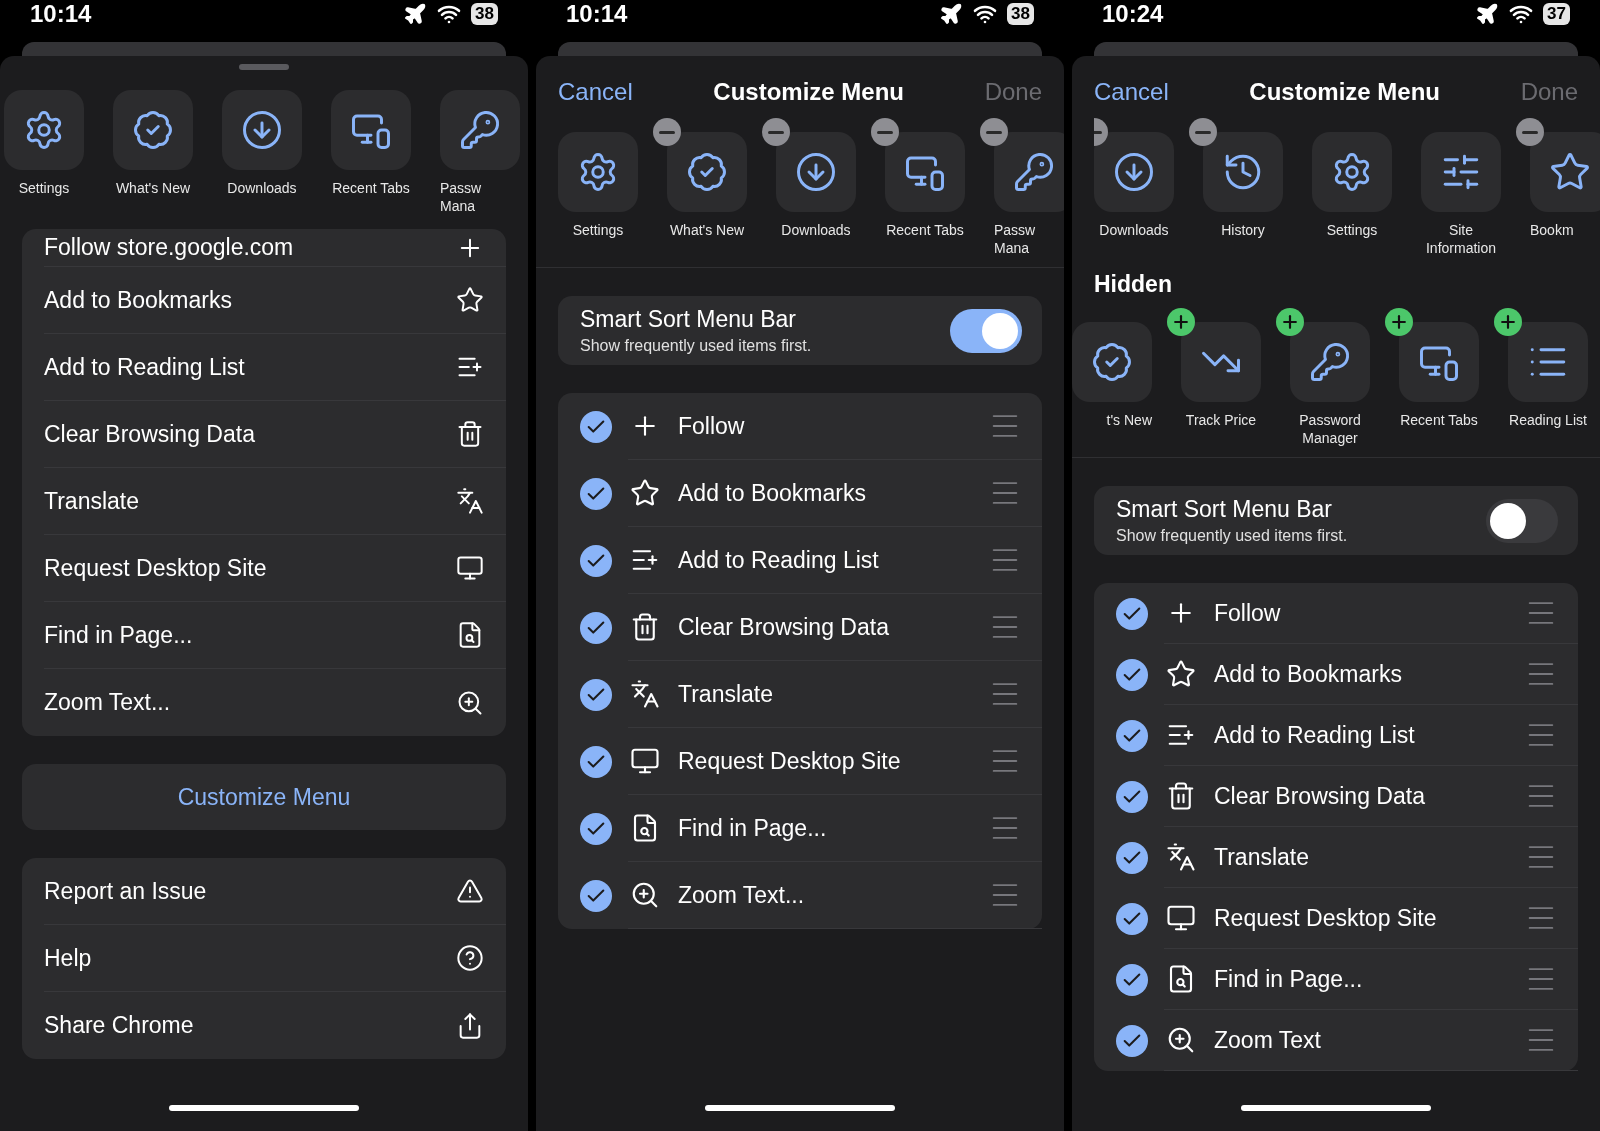 The height and width of the screenshot is (1131, 1600). I want to click on badge-check-icon, so click(1112, 362).